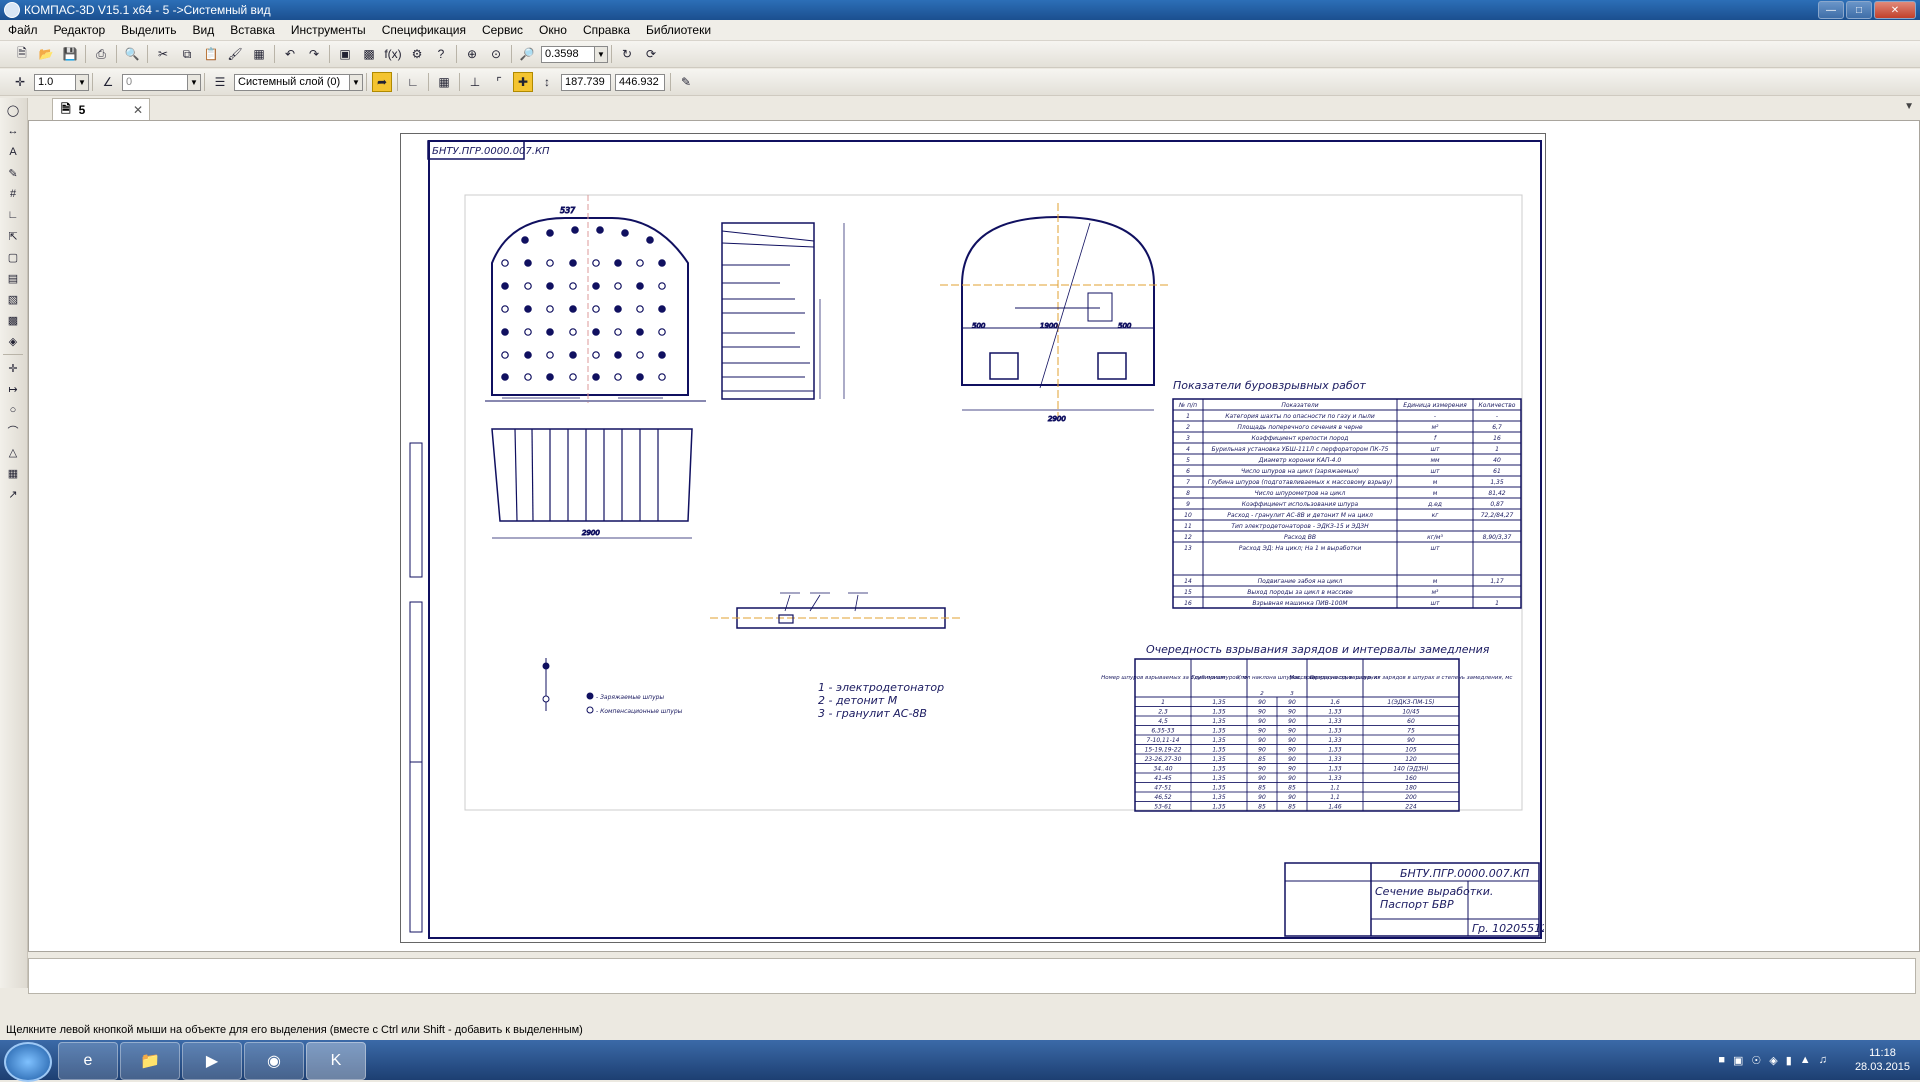 Image resolution: width=1920 pixels, height=1082 pixels. Describe the element at coordinates (252, 30) in the screenshot. I see `menu-insert: Вставка` at that location.